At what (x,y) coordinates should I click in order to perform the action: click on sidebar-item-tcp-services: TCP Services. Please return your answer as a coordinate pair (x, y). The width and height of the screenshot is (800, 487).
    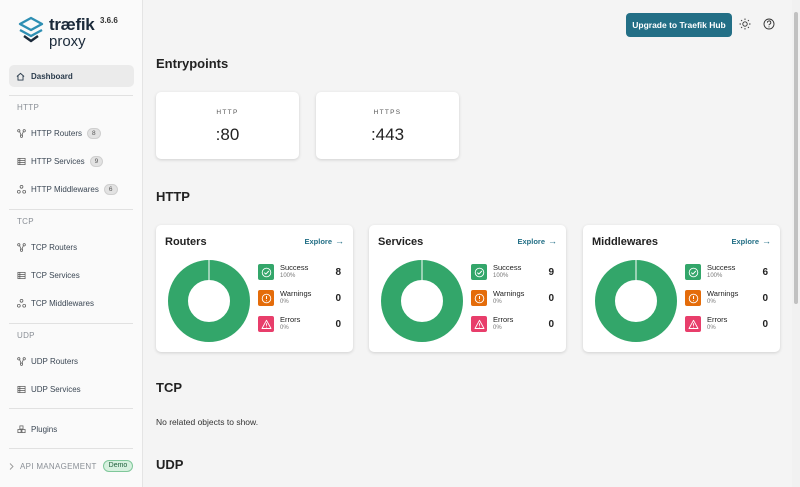
    Looking at the image, I should click on (48, 275).